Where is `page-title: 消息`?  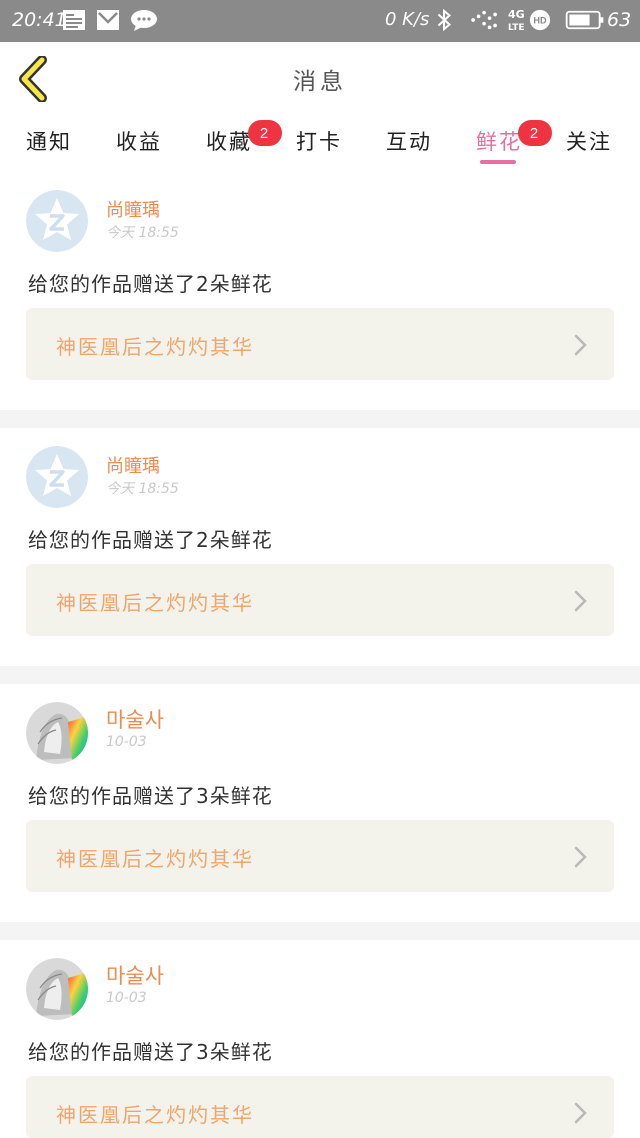 page-title: 消息 is located at coordinates (320, 82).